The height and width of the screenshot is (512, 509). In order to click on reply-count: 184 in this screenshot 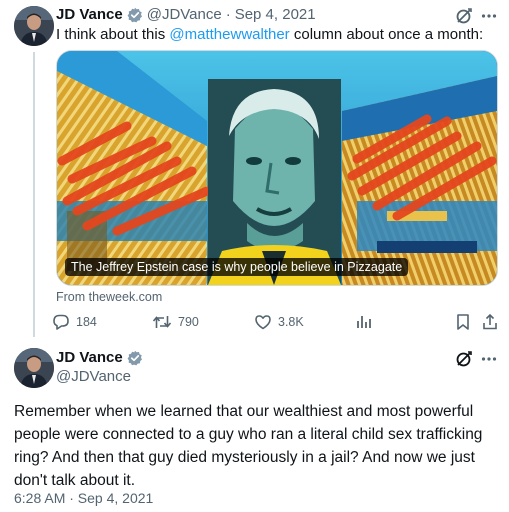, I will do `click(86, 322)`.